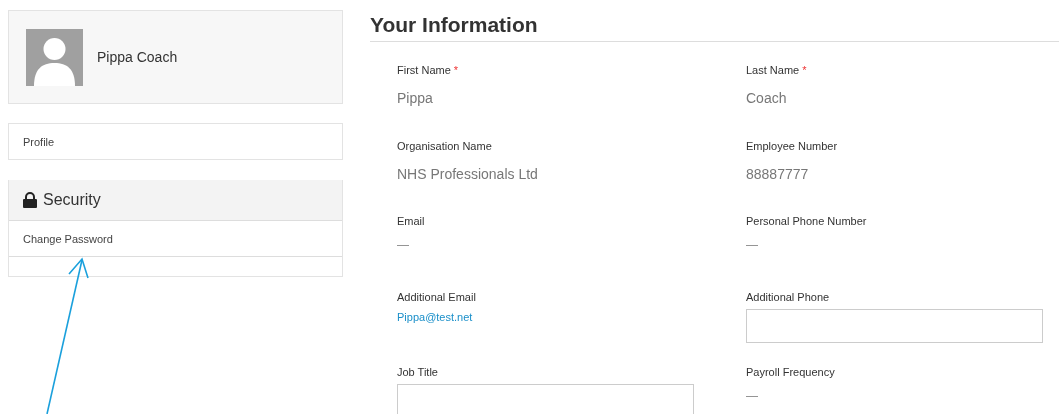 The width and height of the screenshot is (1059, 414). What do you see at coordinates (766, 98) in the screenshot?
I see `field-value: Coach` at bounding box center [766, 98].